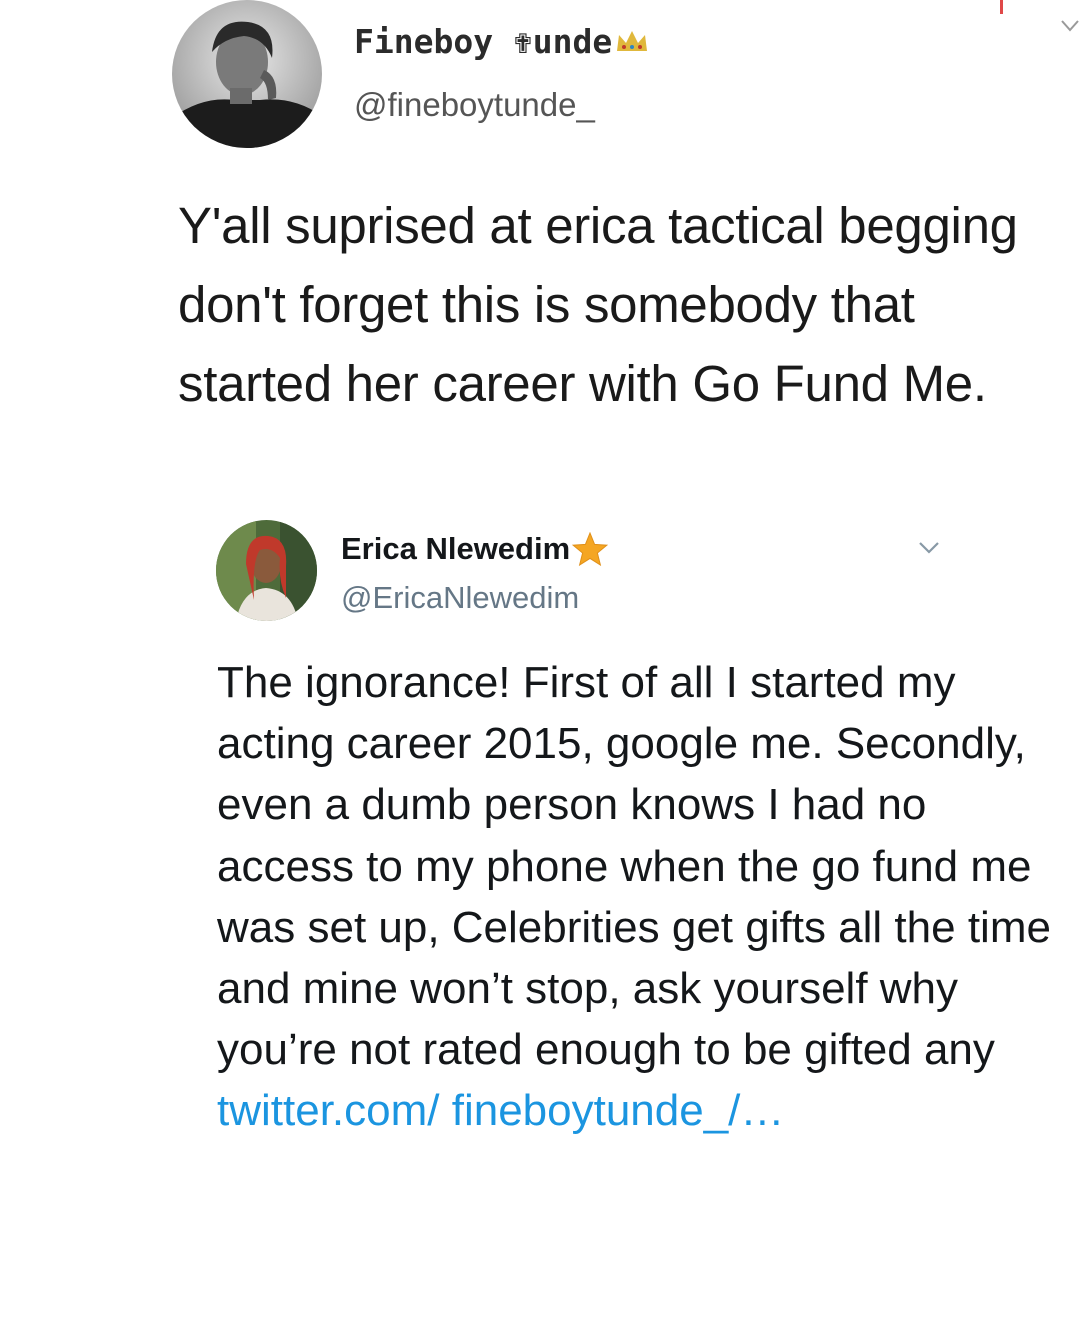 The height and width of the screenshot is (1337, 1080). I want to click on display-name-text: Erica Nlewedim, so click(456, 548).